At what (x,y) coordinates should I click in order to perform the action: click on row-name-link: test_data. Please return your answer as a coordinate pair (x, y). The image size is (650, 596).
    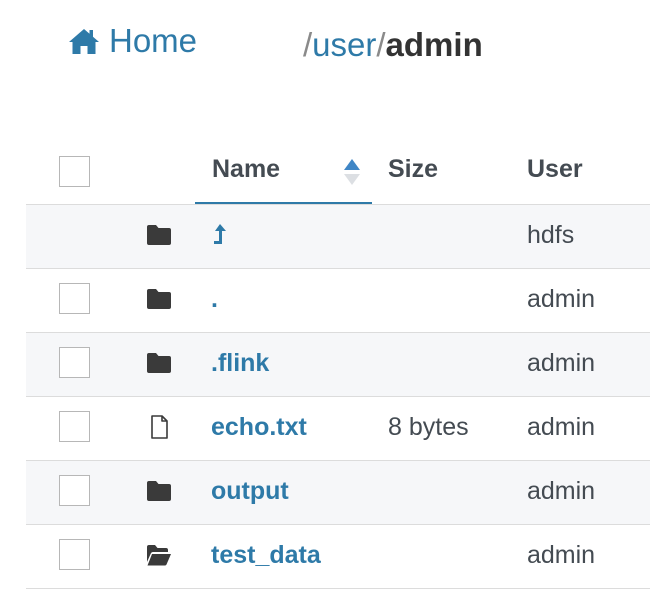
    Looking at the image, I should click on (266, 555).